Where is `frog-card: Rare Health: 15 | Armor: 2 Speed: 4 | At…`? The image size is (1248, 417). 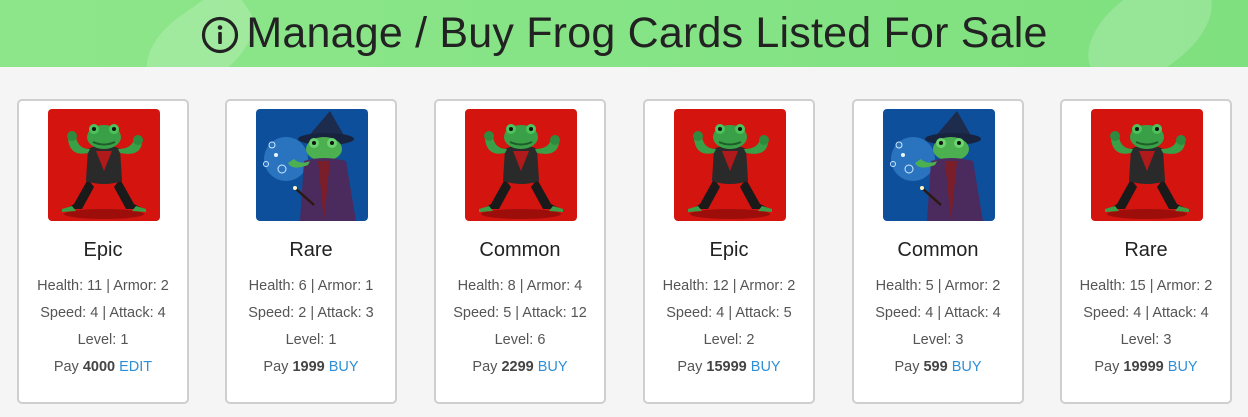
frog-card: Rare Health: 15 | Armor: 2 Speed: 4 | At… is located at coordinates (1146, 251).